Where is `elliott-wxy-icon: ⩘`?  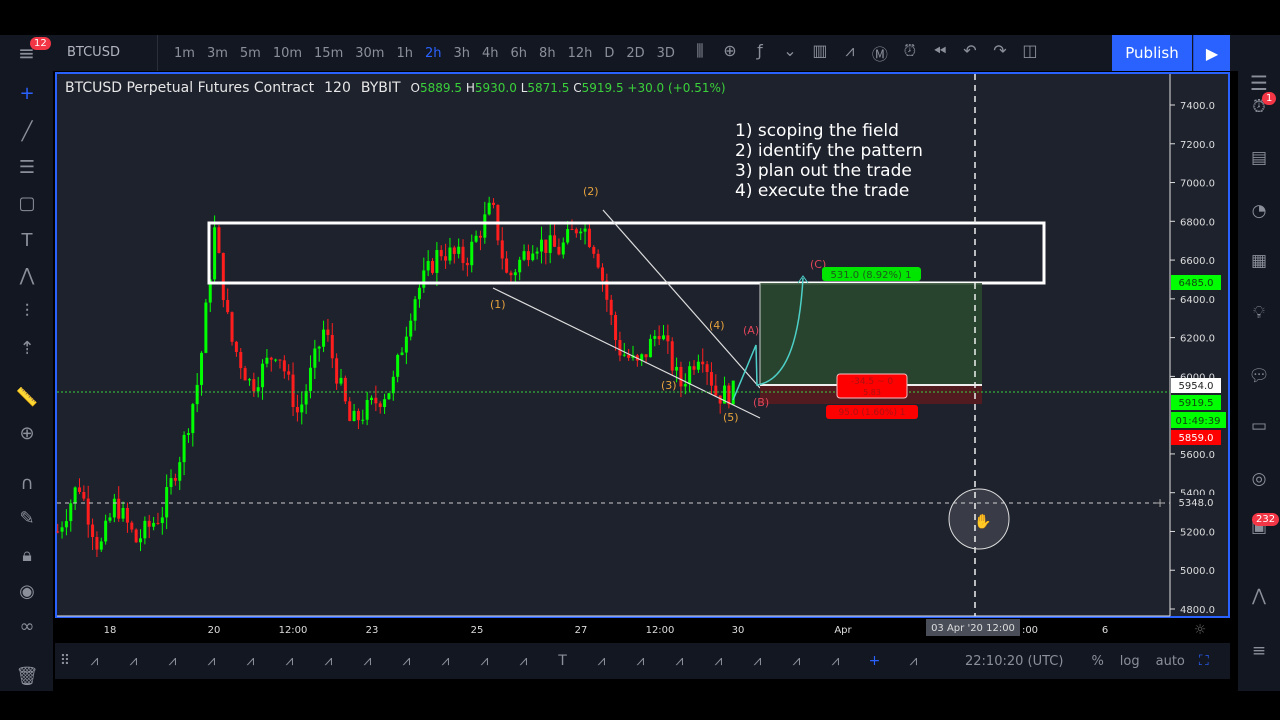 elliott-wxy-icon: ⩘ is located at coordinates (679, 661).